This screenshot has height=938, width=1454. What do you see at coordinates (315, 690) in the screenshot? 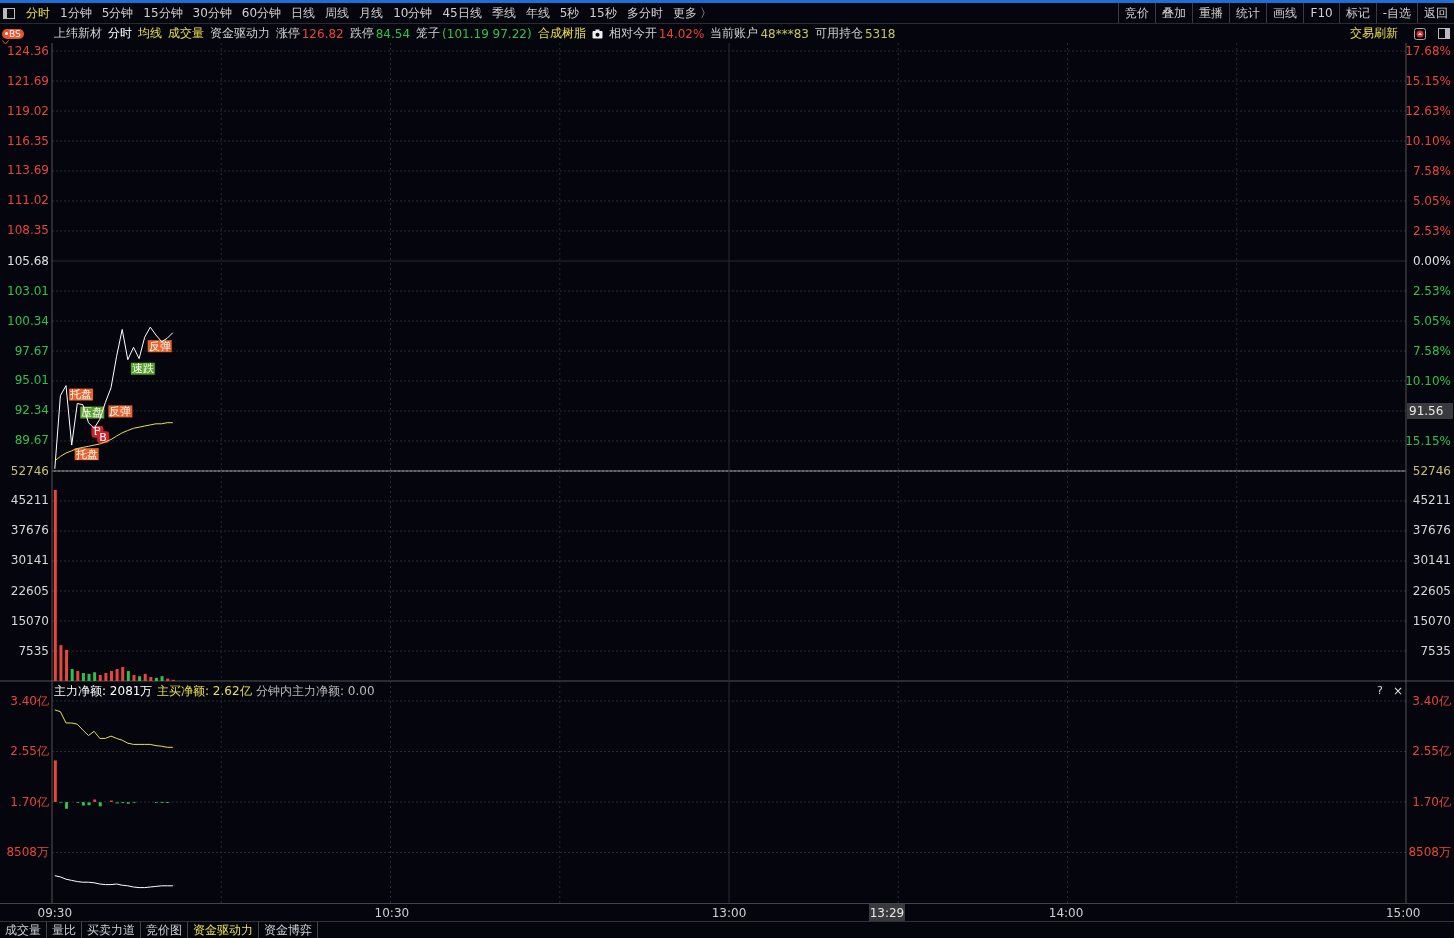
I see `panel-header-text: 分钟内主力净额: 0.00` at bounding box center [315, 690].